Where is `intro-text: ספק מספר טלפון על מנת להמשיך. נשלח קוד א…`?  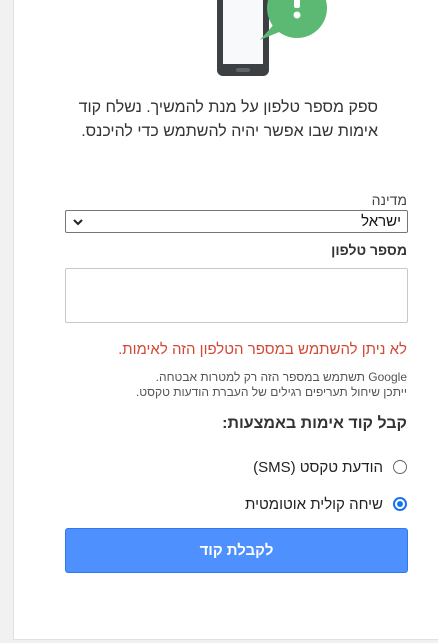
intro-text: ספק מספר טלפון על מנת להמשיך. נשלח קוד א… is located at coordinates (228, 119).